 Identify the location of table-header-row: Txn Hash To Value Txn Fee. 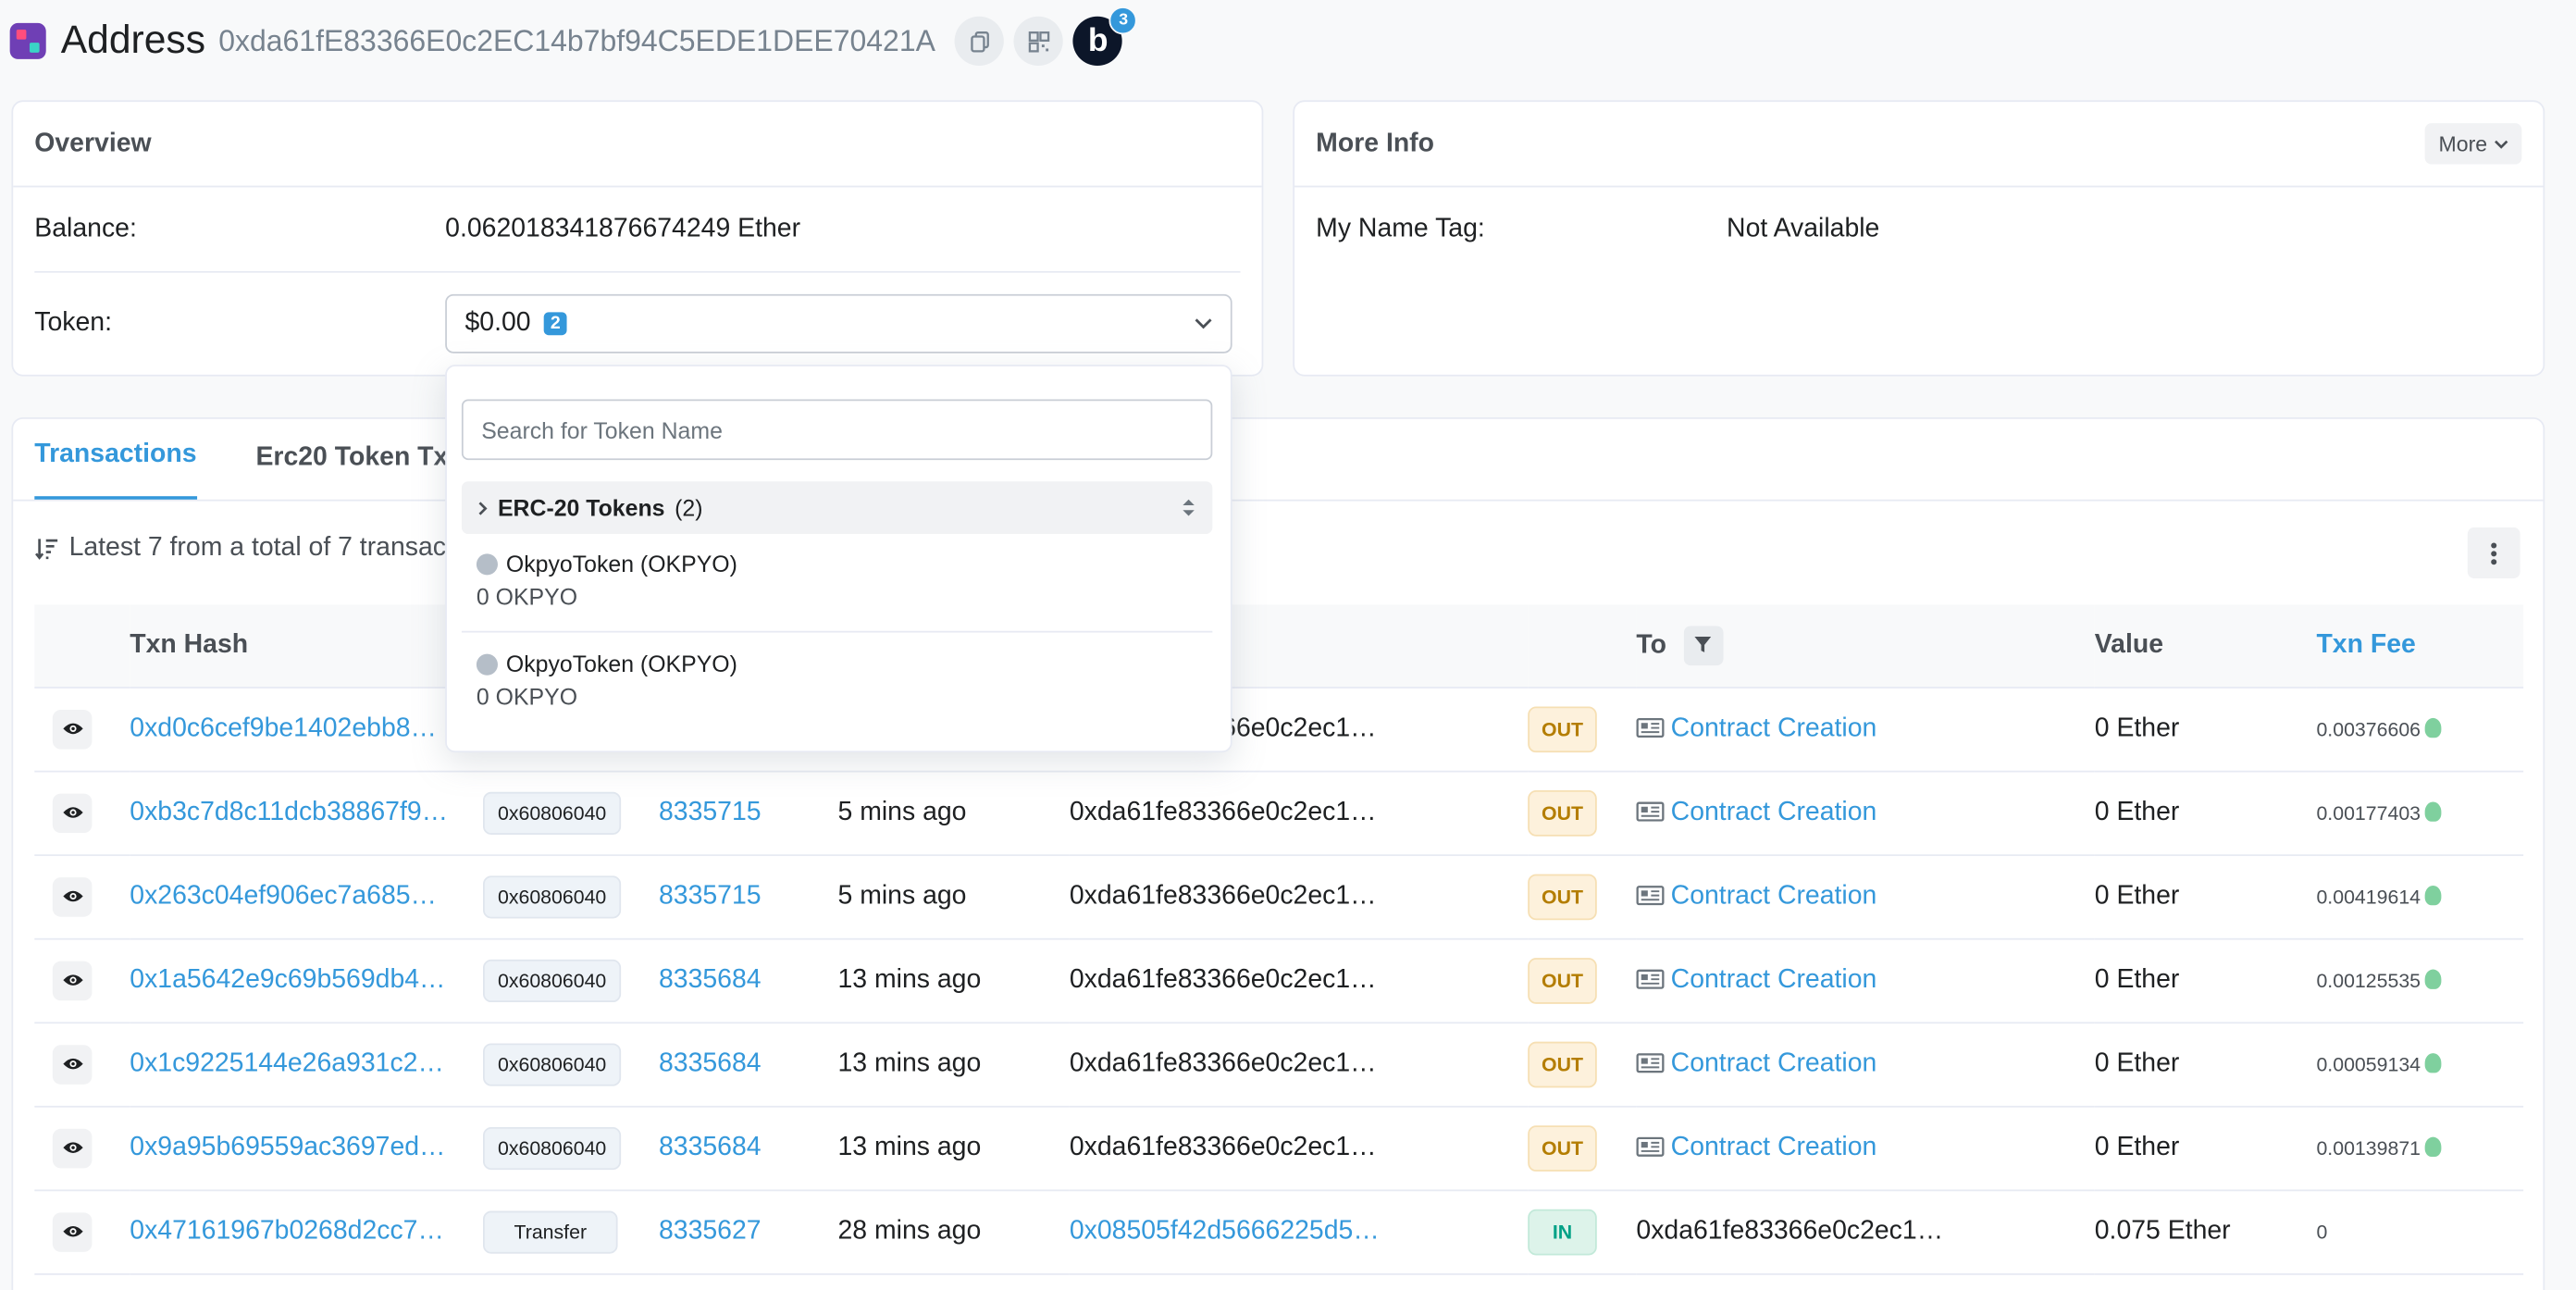
(1279, 646).